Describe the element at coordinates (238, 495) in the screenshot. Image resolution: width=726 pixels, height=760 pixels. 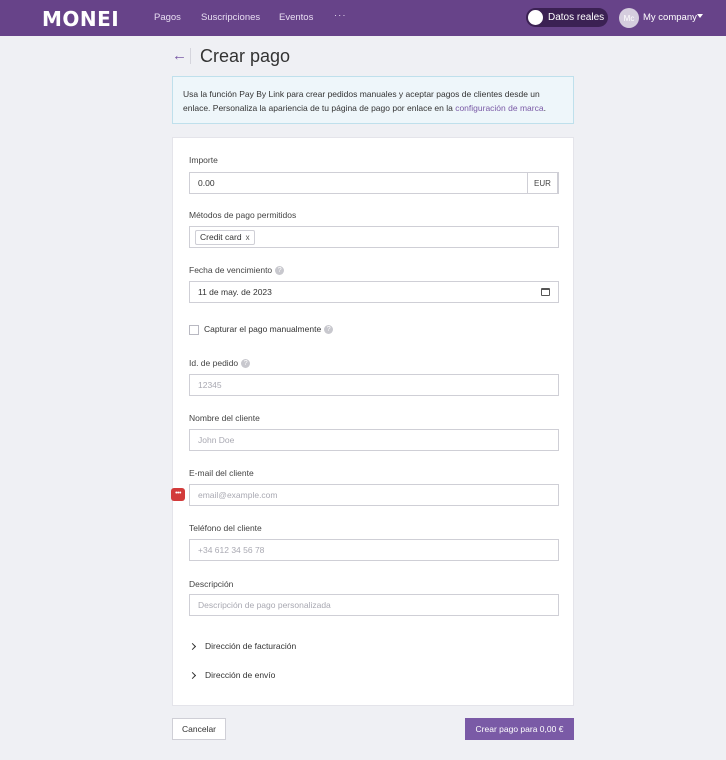
I see `customer-email-placeholder: email@example.com` at that location.